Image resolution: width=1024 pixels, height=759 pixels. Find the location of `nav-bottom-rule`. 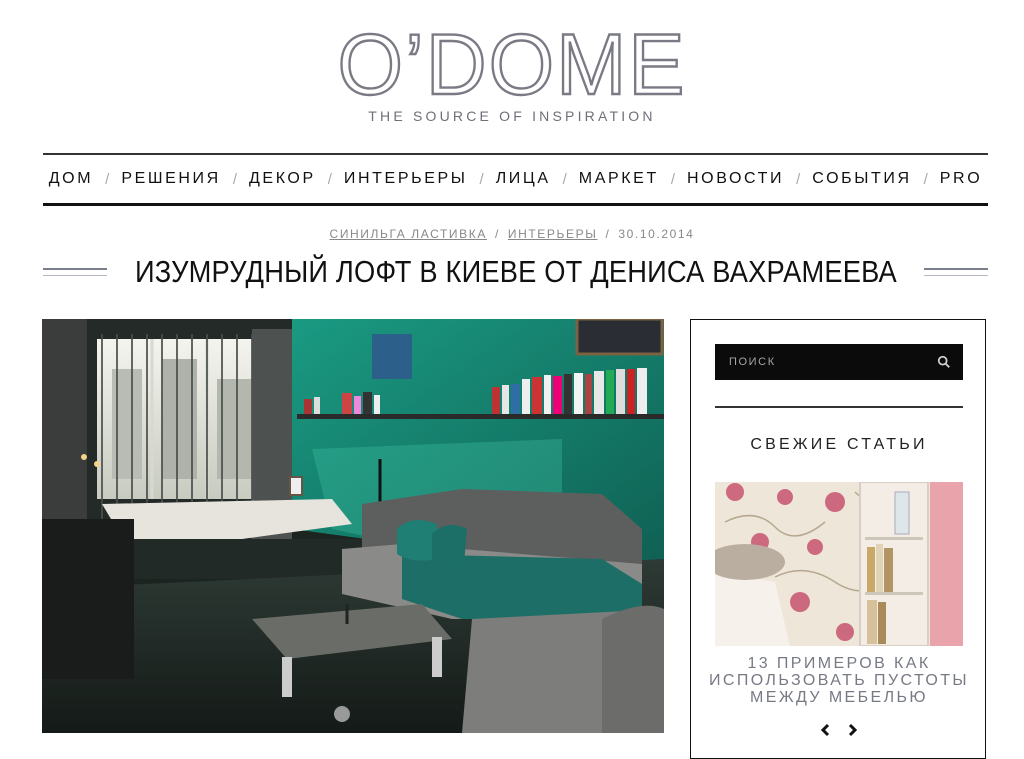

nav-bottom-rule is located at coordinates (515, 204).